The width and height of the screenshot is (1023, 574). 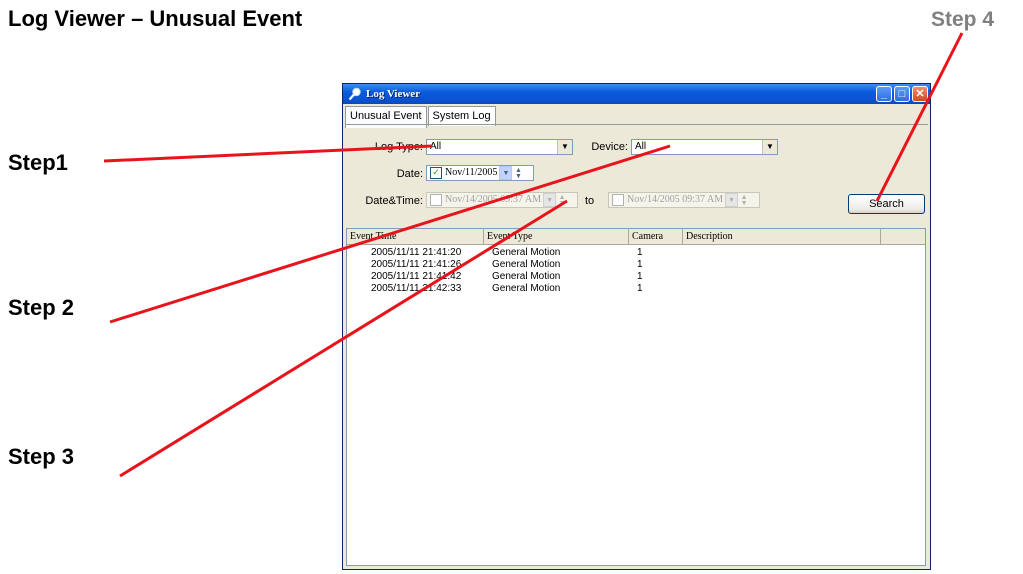 I want to click on datetime-to-picker: Nov/14/2005 09:37 AM ▼ ▲ ▼, so click(x=684, y=200).